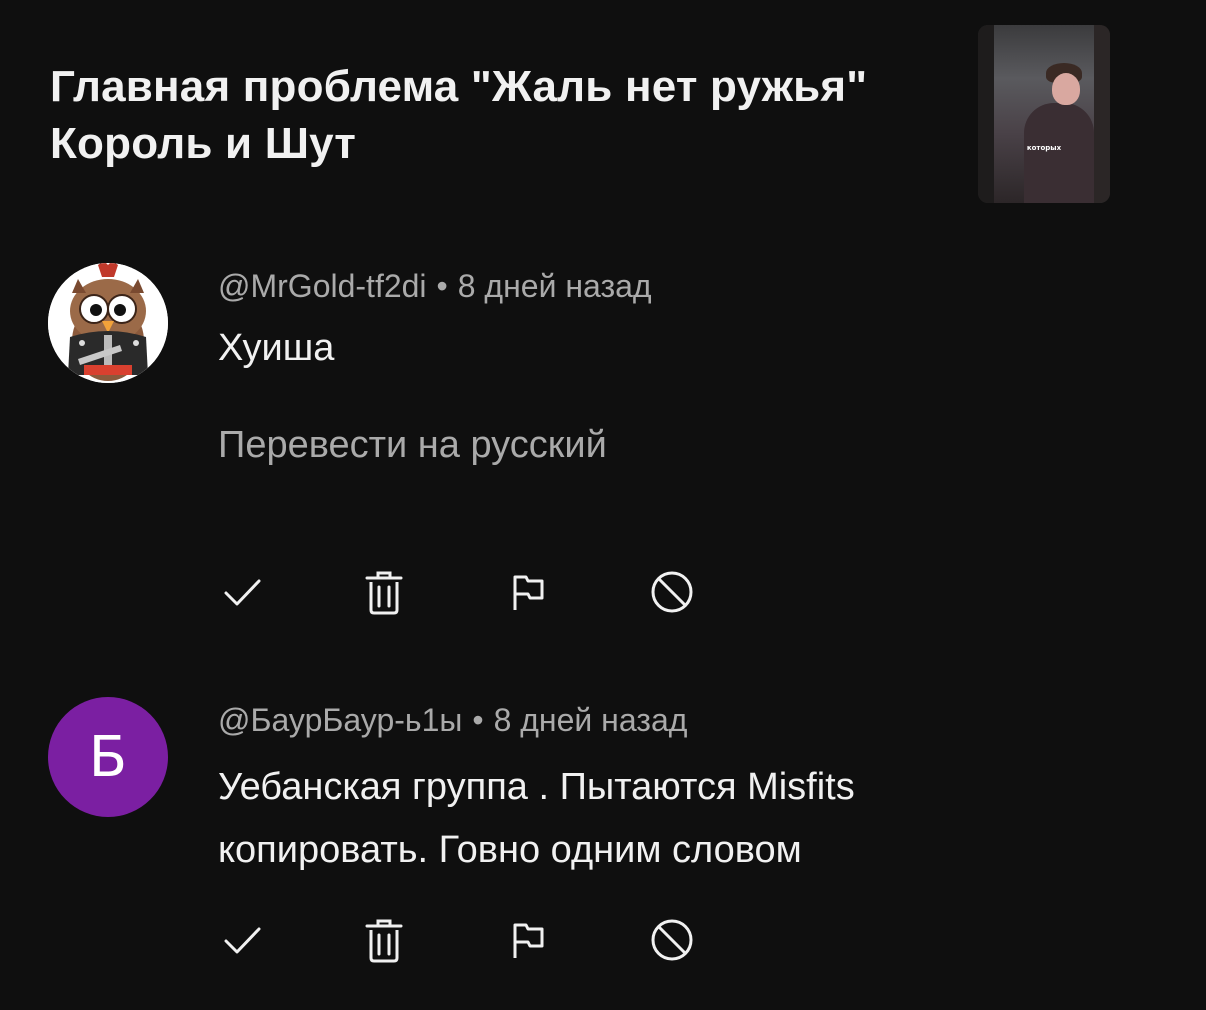 This screenshot has width=1206, height=1010. I want to click on avatar: Б, so click(108, 757).